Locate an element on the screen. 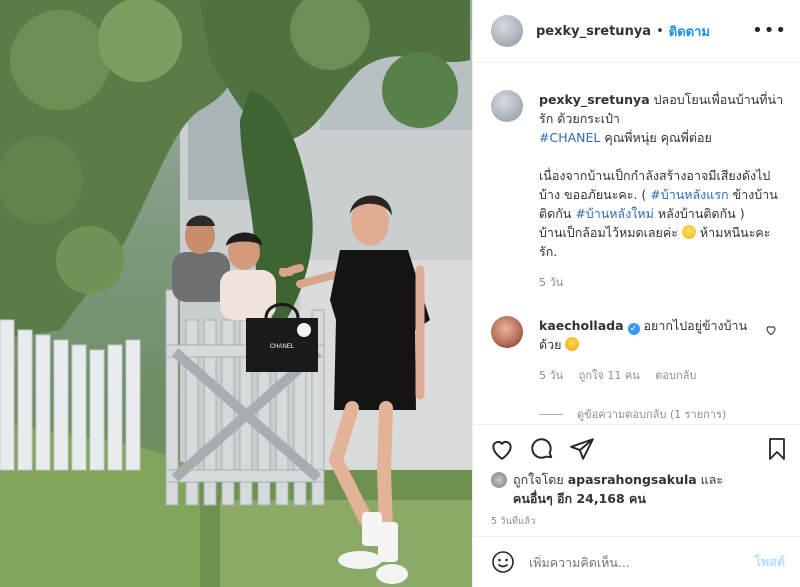  view-replies-button: ดูข้อความตอบกลับ (1 รายการ) is located at coordinates (665, 414).